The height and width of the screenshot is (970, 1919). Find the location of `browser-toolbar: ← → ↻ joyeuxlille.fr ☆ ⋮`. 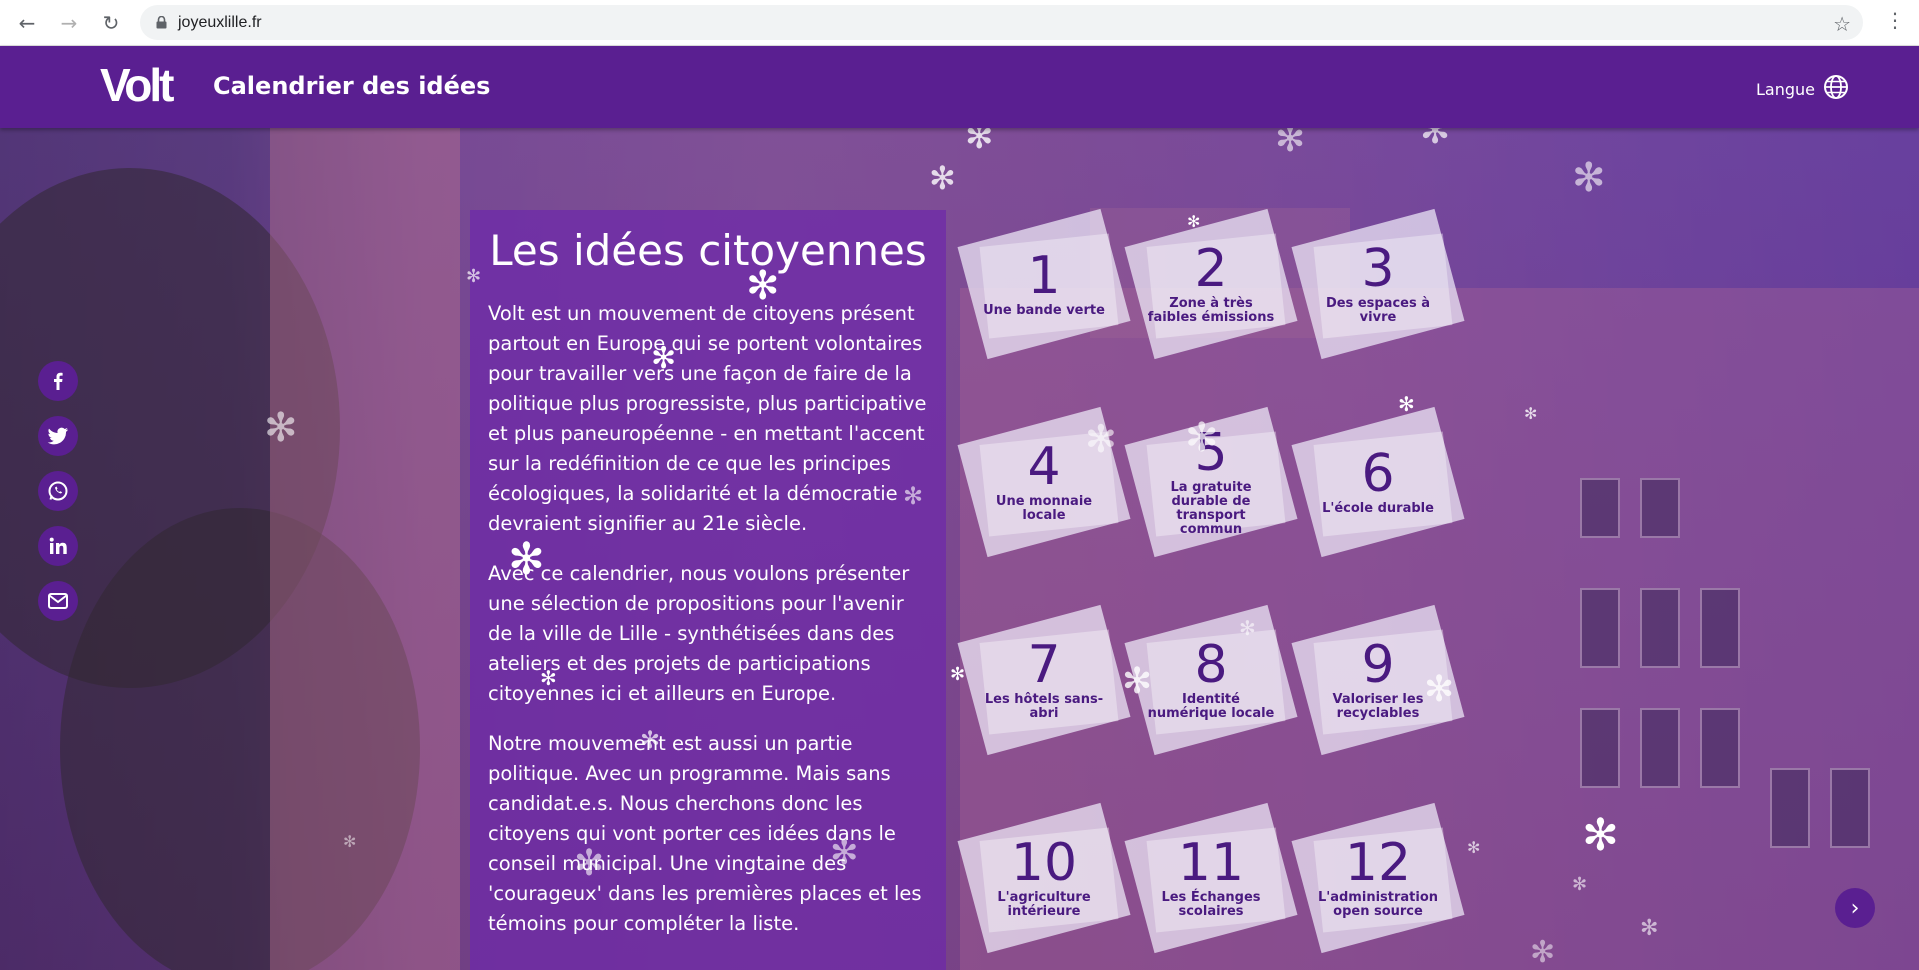

browser-toolbar: ← → ↻ joyeuxlille.fr ☆ ⋮ is located at coordinates (959, 23).